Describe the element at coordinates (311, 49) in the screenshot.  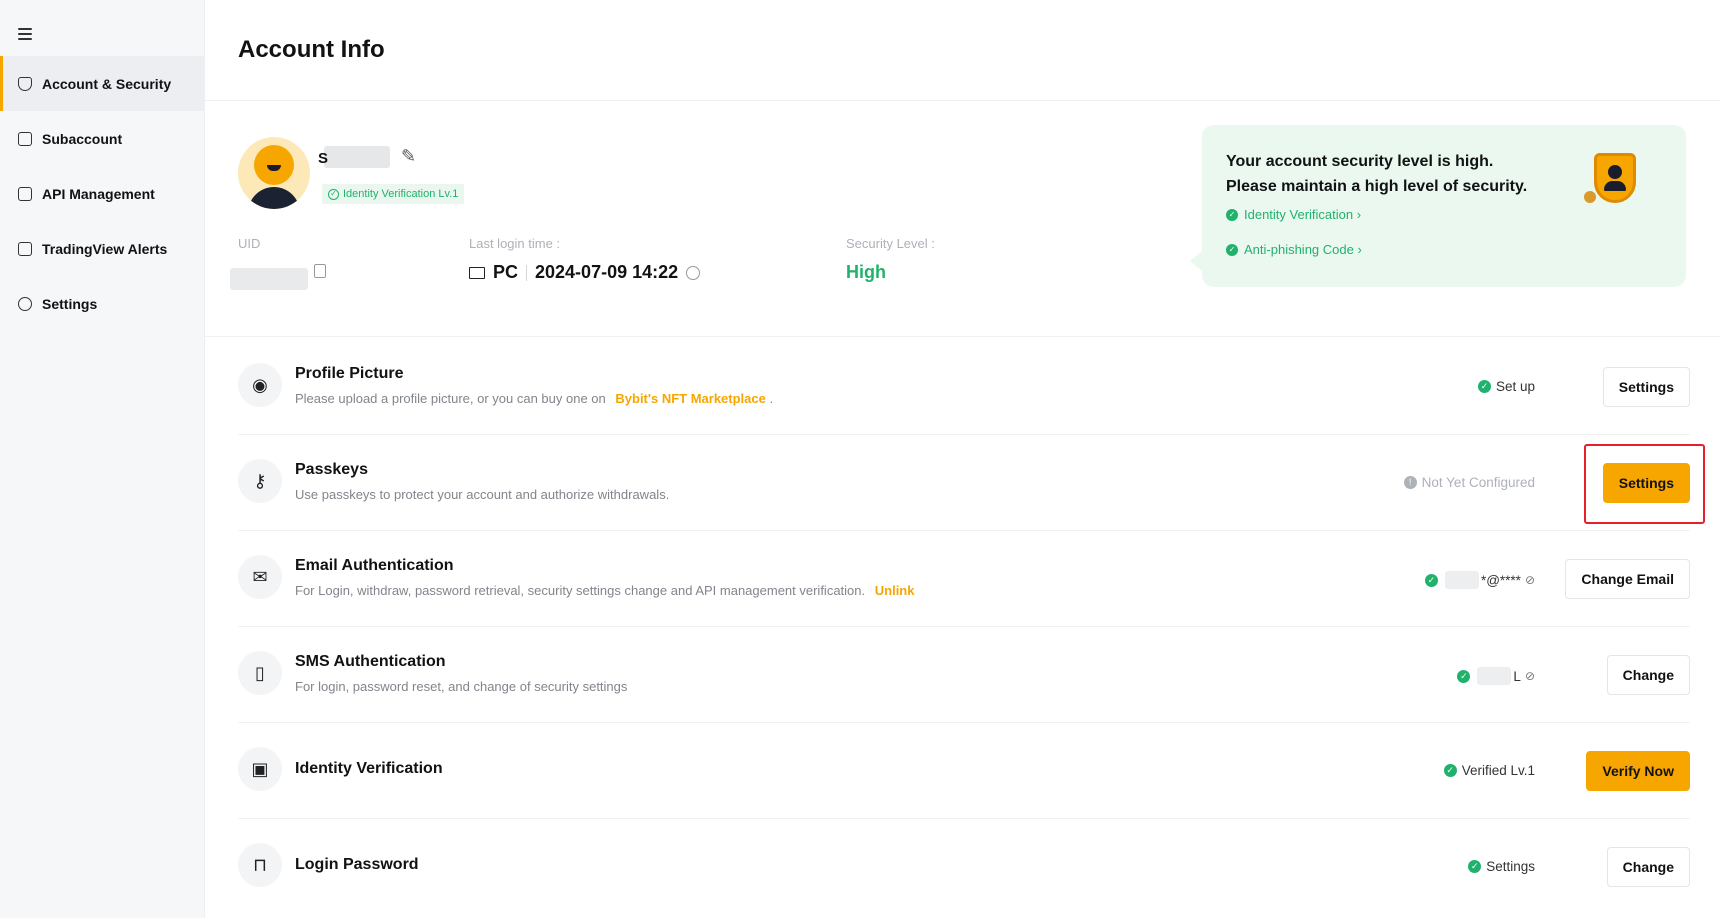
I see `page-title: Account Info` at that location.